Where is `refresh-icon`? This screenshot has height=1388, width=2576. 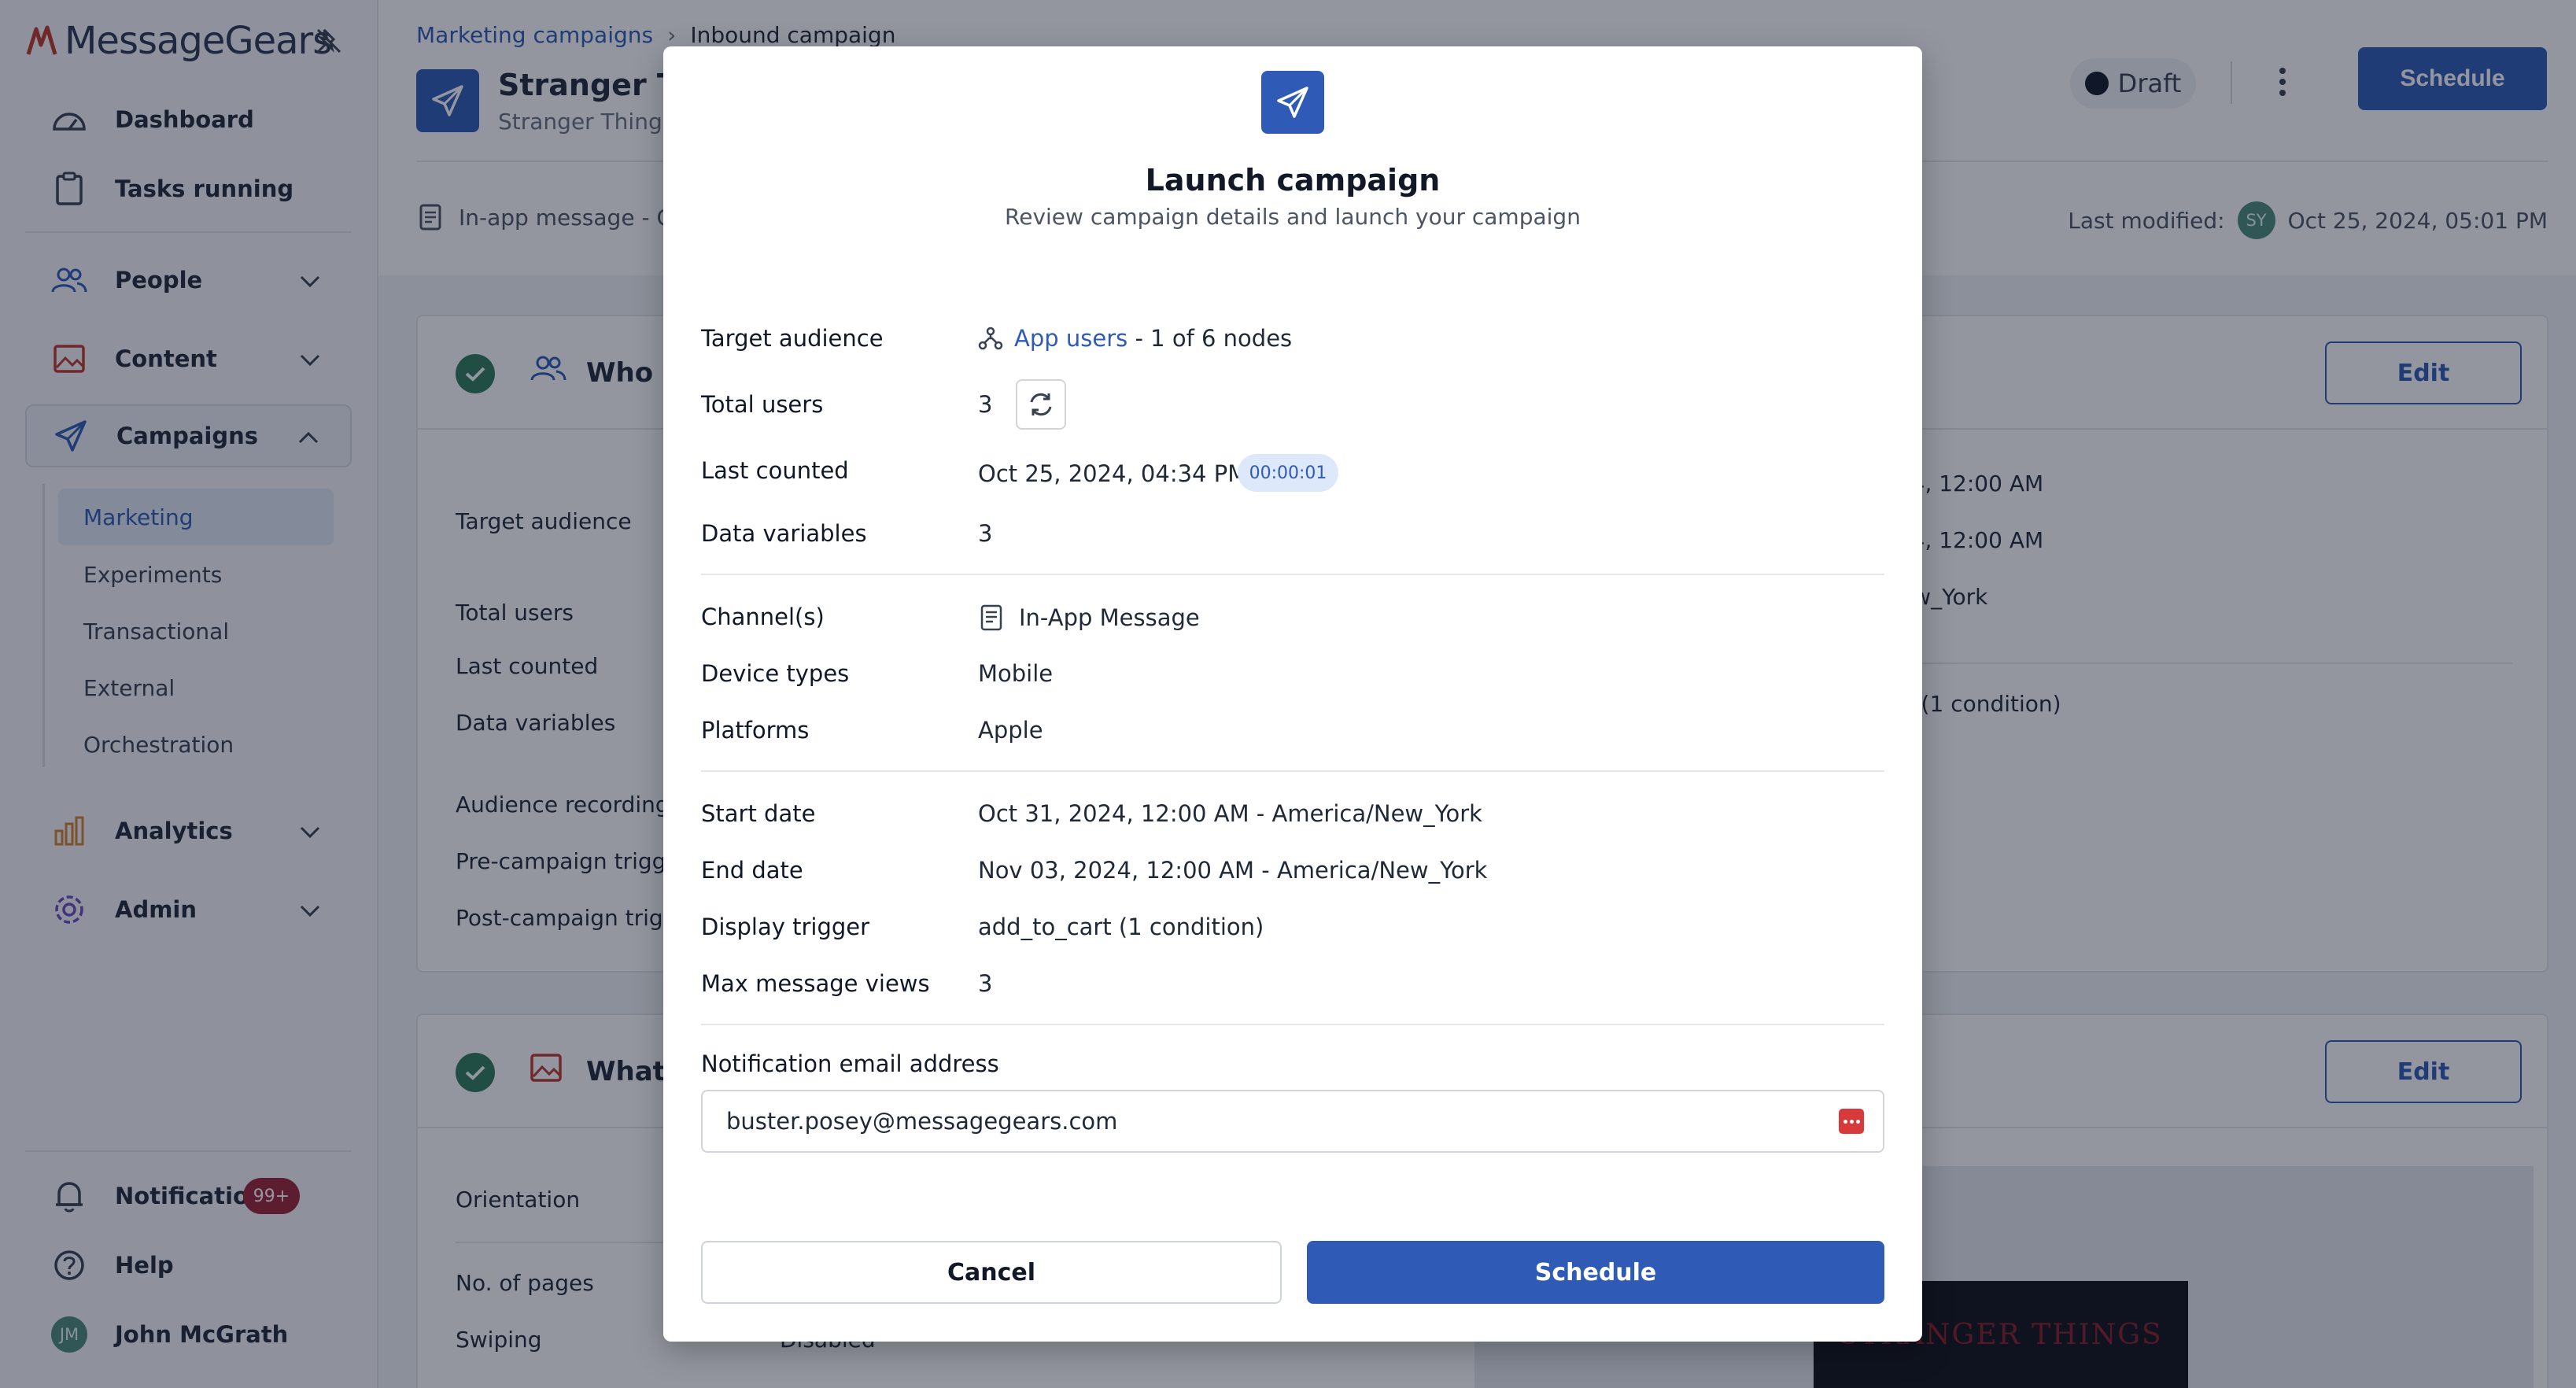 refresh-icon is located at coordinates (1041, 405).